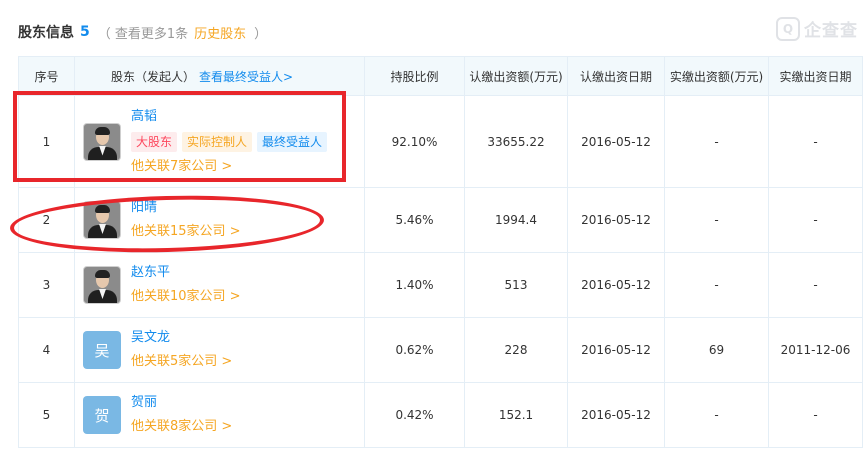 Image resolution: width=866 pixels, height=468 pixels. Describe the element at coordinates (220, 32) in the screenshot. I see `history-shareholders-link: 历史股东` at that location.